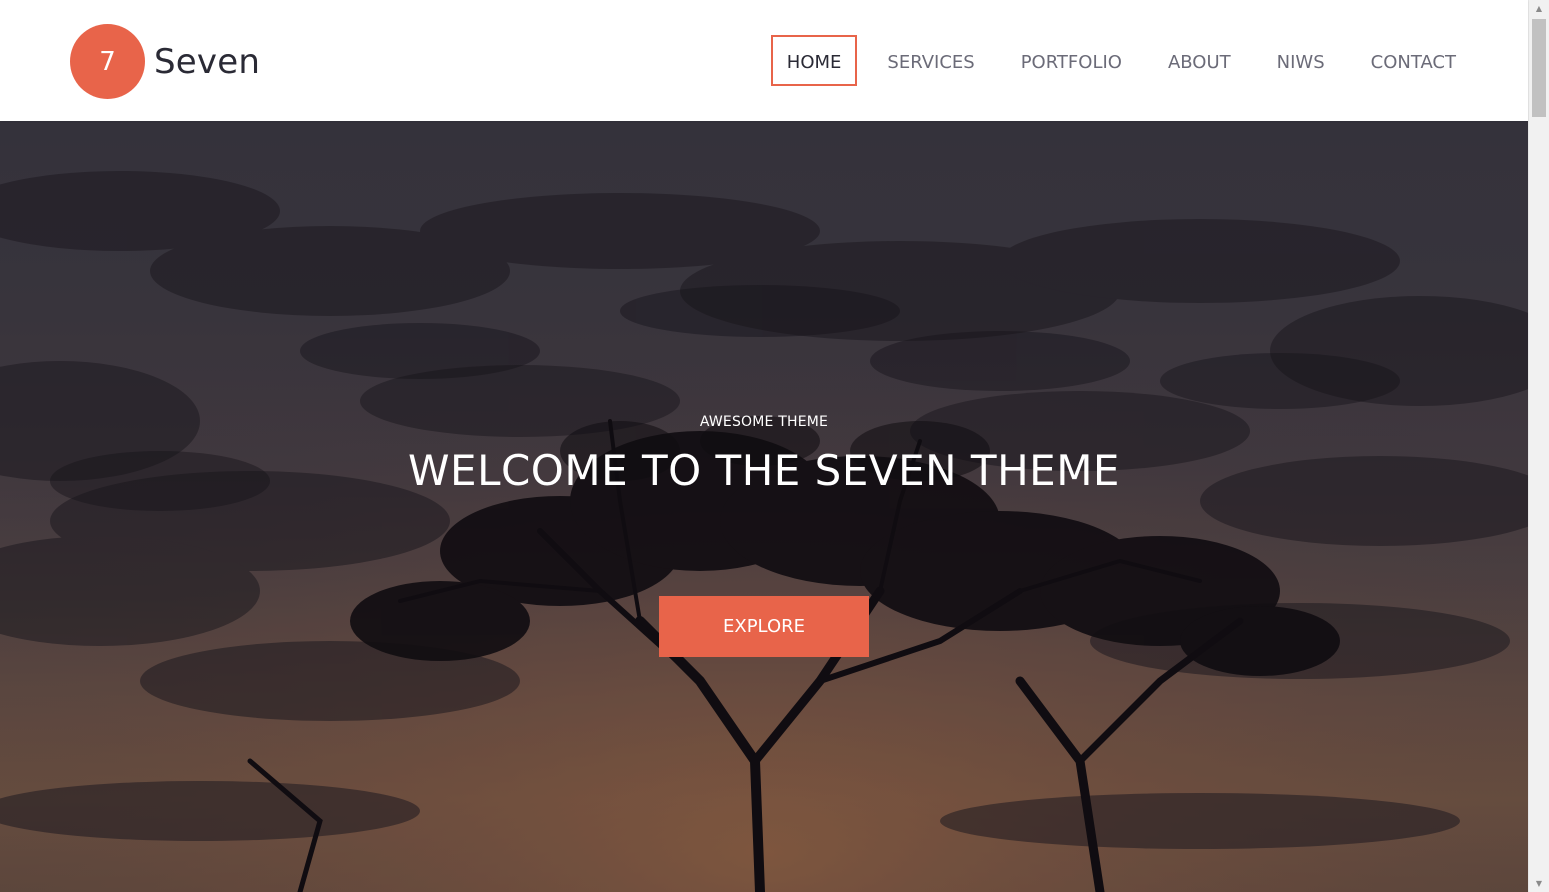 The width and height of the screenshot is (1549, 892). What do you see at coordinates (107, 61) in the screenshot?
I see `logo-badge: 7` at bounding box center [107, 61].